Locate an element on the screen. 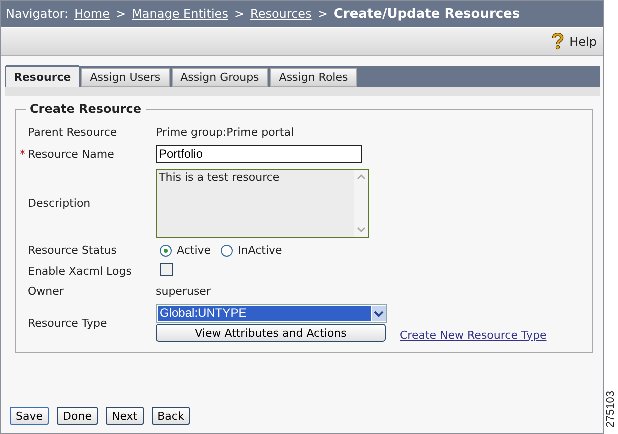 The width and height of the screenshot is (618, 434). radio-button: InActive is located at coordinates (249, 250).